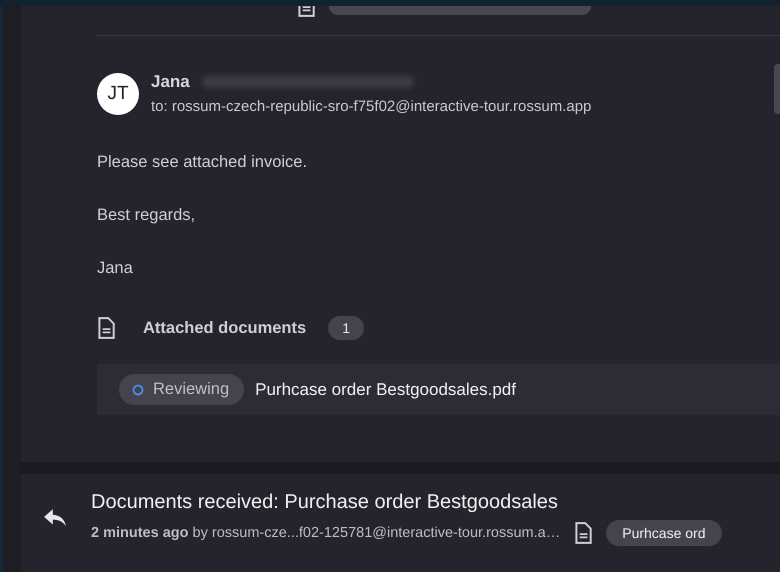 The image size is (780, 572). Describe the element at coordinates (191, 389) in the screenshot. I see `status-label: Reviewing` at that location.